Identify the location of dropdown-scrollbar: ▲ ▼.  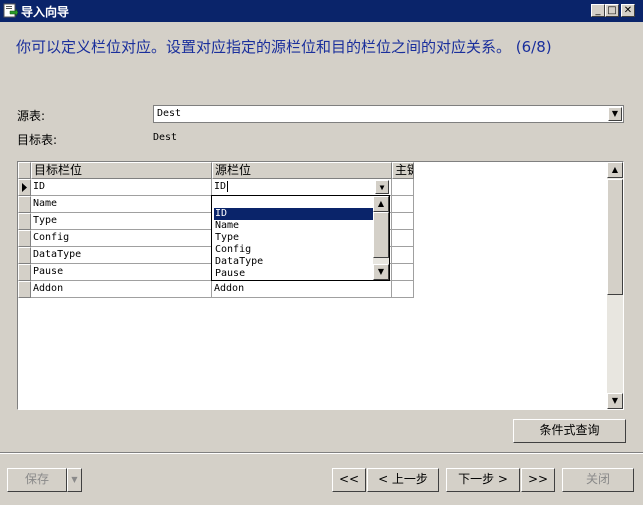
(381, 238).